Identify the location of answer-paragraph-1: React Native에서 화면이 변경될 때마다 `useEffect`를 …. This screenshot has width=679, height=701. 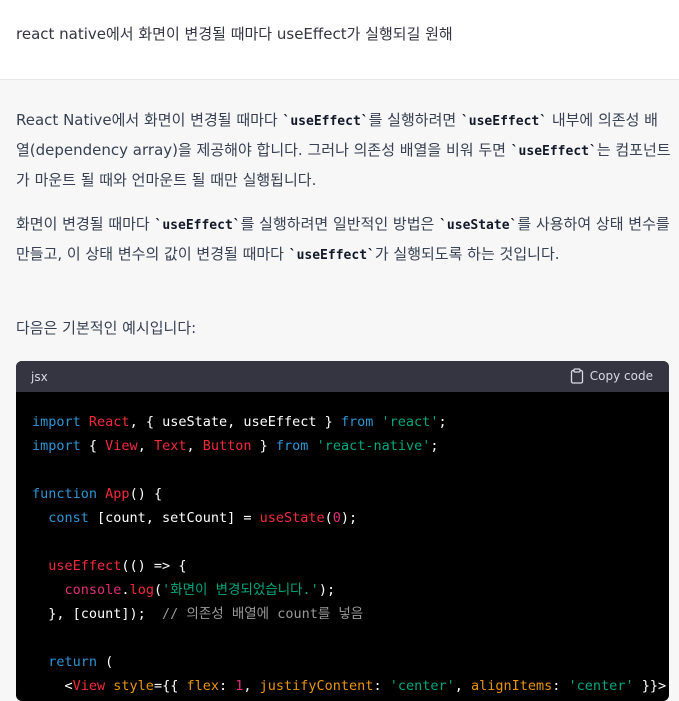
(343, 150).